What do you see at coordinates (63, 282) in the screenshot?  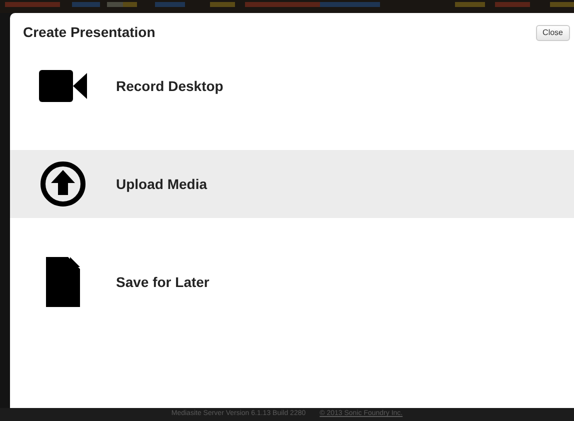 I see `document-icon` at bounding box center [63, 282].